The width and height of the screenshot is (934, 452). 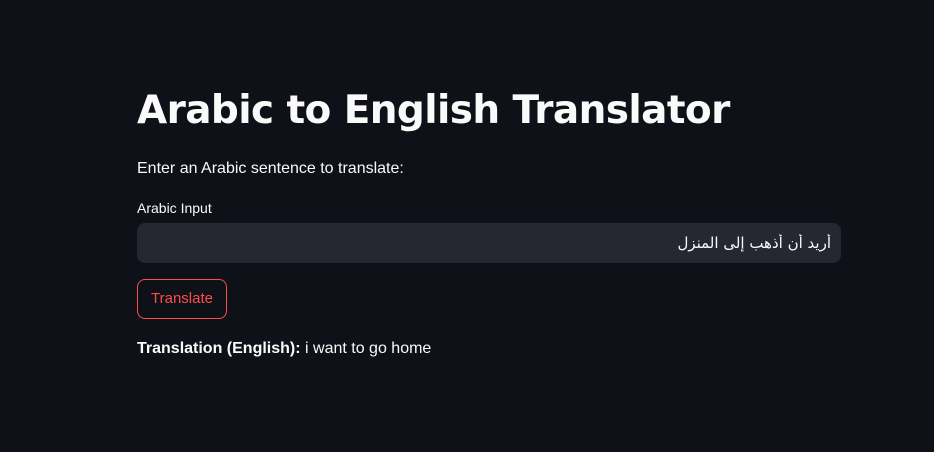 What do you see at coordinates (270, 168) in the screenshot?
I see `instruction-text: Enter an Arabic sentence to translate:` at bounding box center [270, 168].